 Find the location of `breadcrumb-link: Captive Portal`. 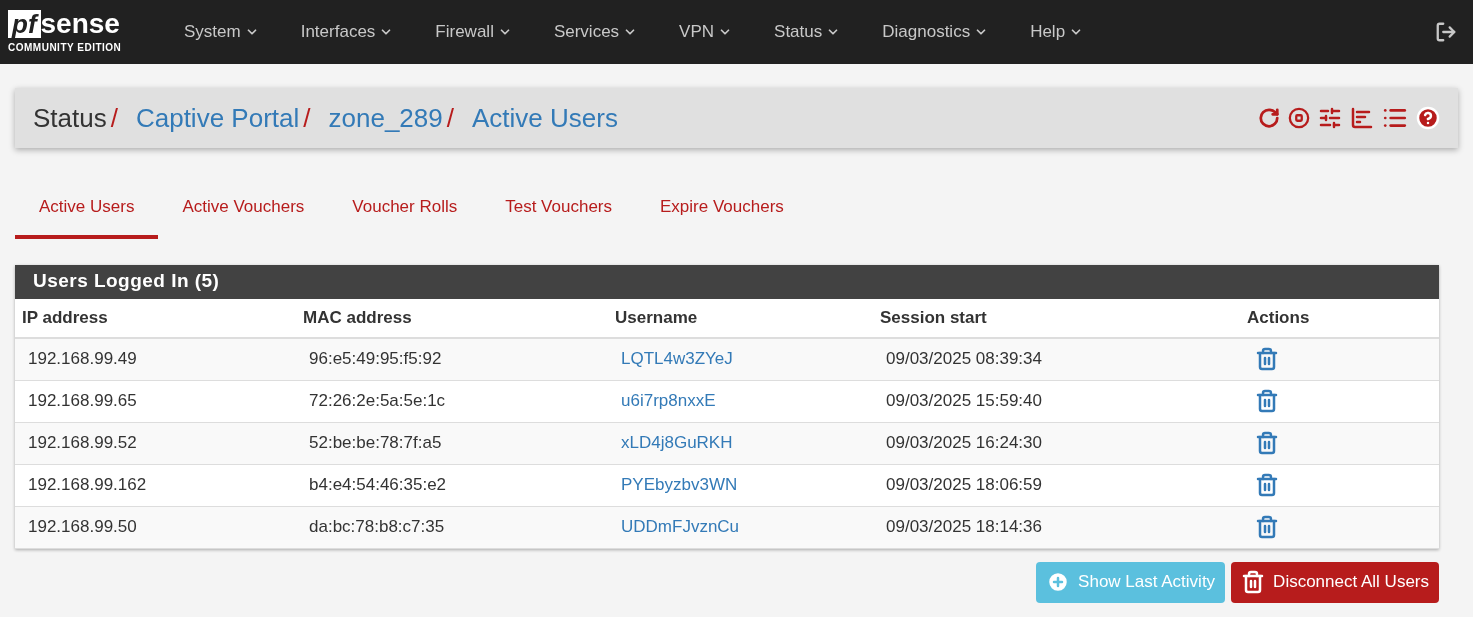

breadcrumb-link: Captive Portal is located at coordinates (217, 118).